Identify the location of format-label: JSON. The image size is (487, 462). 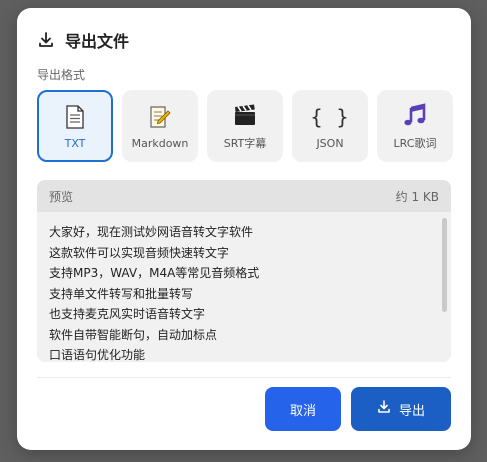
(330, 143).